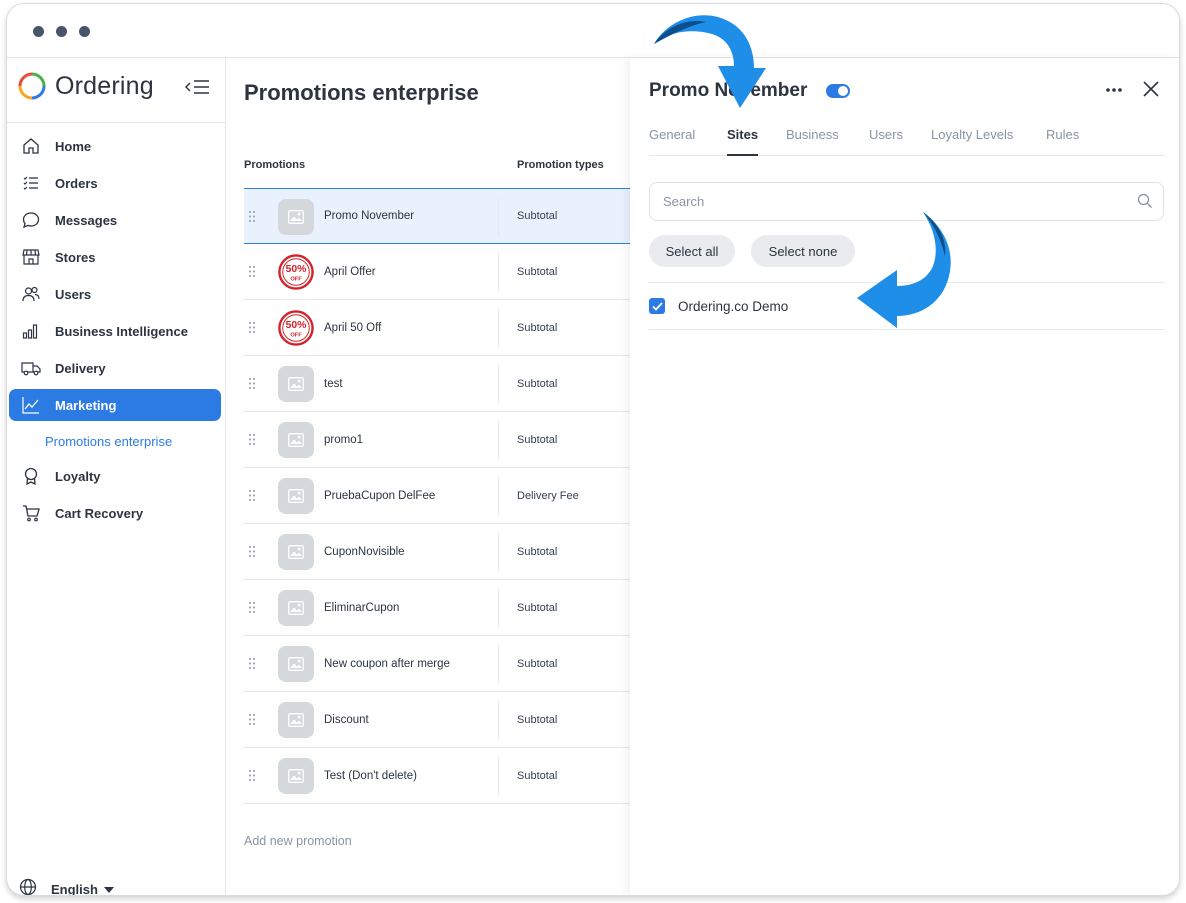  Describe the element at coordinates (387, 663) in the screenshot. I see `promotion-name: New coupon after merge` at that location.